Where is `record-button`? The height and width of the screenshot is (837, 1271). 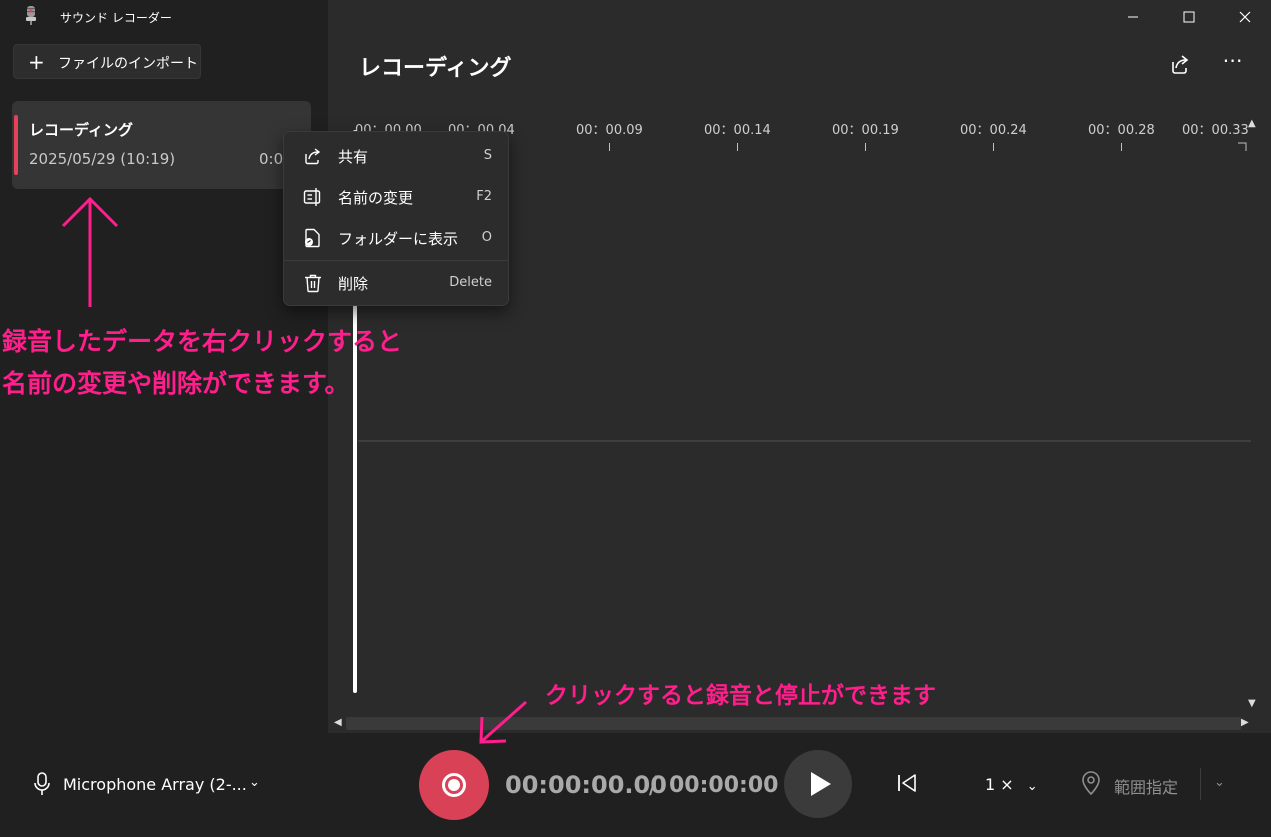
record-button is located at coordinates (454, 785).